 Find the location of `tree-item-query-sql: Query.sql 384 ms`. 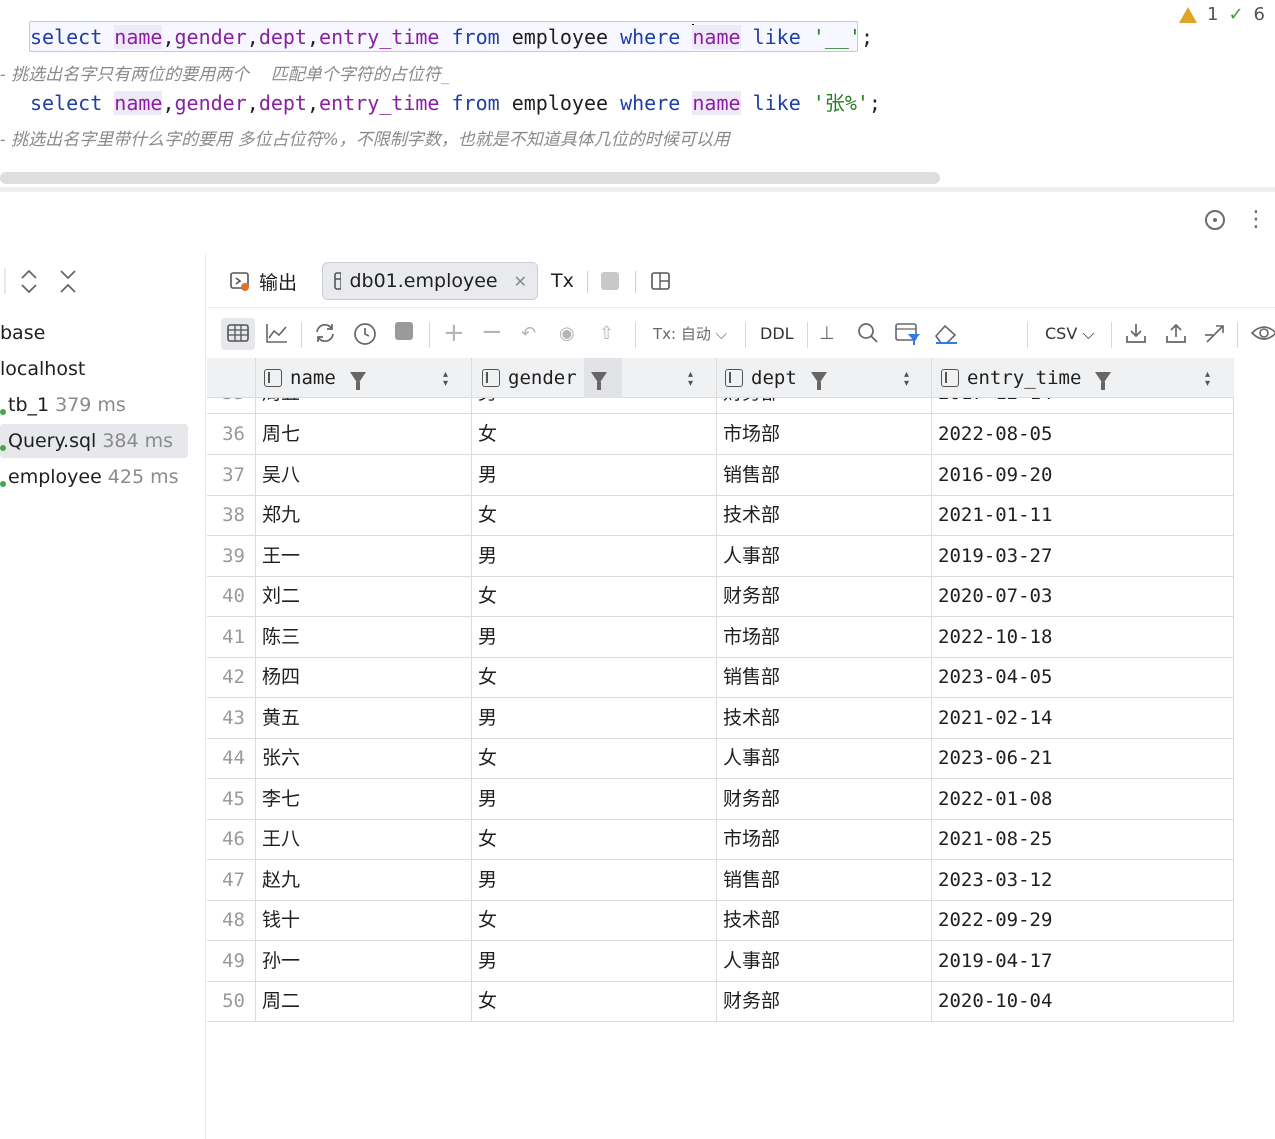

tree-item-query-sql: Query.sql 384 ms is located at coordinates (94, 441).